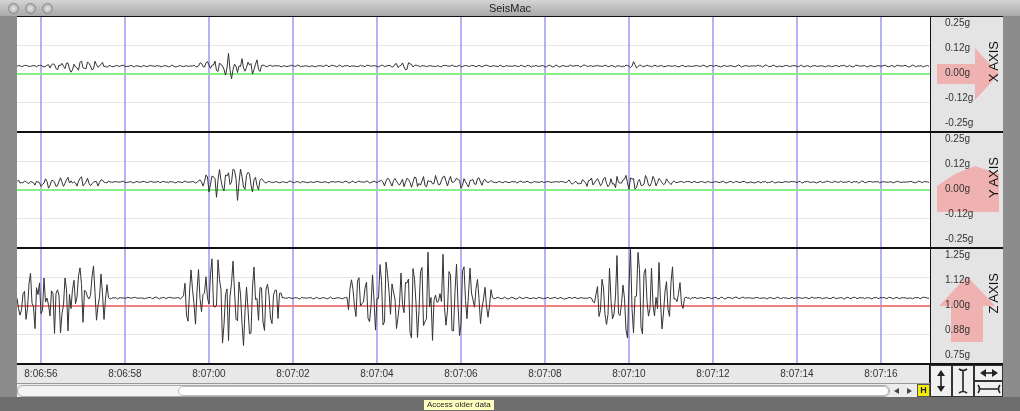 Image resolution: width=1020 pixels, height=411 pixels. What do you see at coordinates (545, 373) in the screenshot?
I see `time-label: 8:07:08` at bounding box center [545, 373].